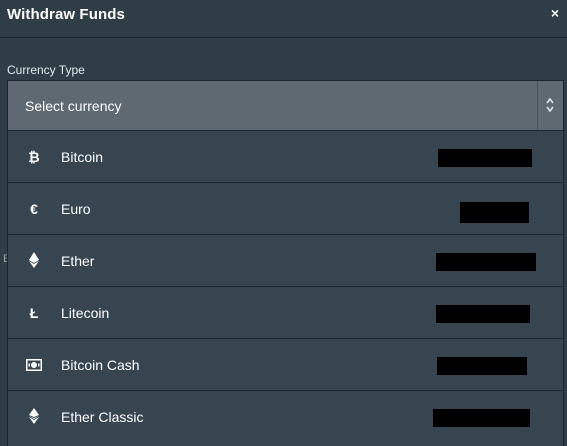 The height and width of the screenshot is (446, 567). Describe the element at coordinates (46, 70) in the screenshot. I see `currency-type-label: Currency Type` at that location.